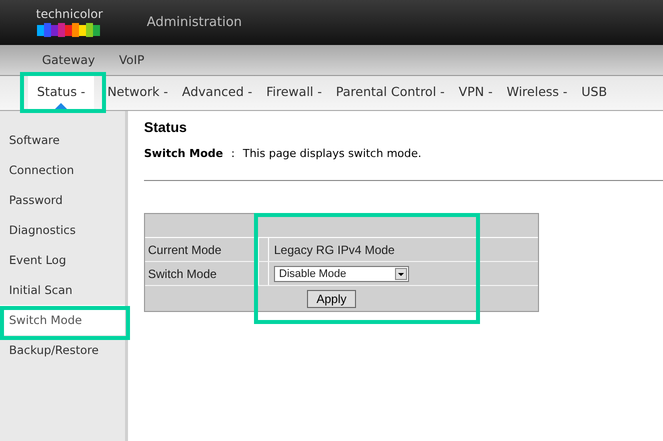 This screenshot has height=441, width=663. I want to click on page-description: This page displays switch mode., so click(332, 153).